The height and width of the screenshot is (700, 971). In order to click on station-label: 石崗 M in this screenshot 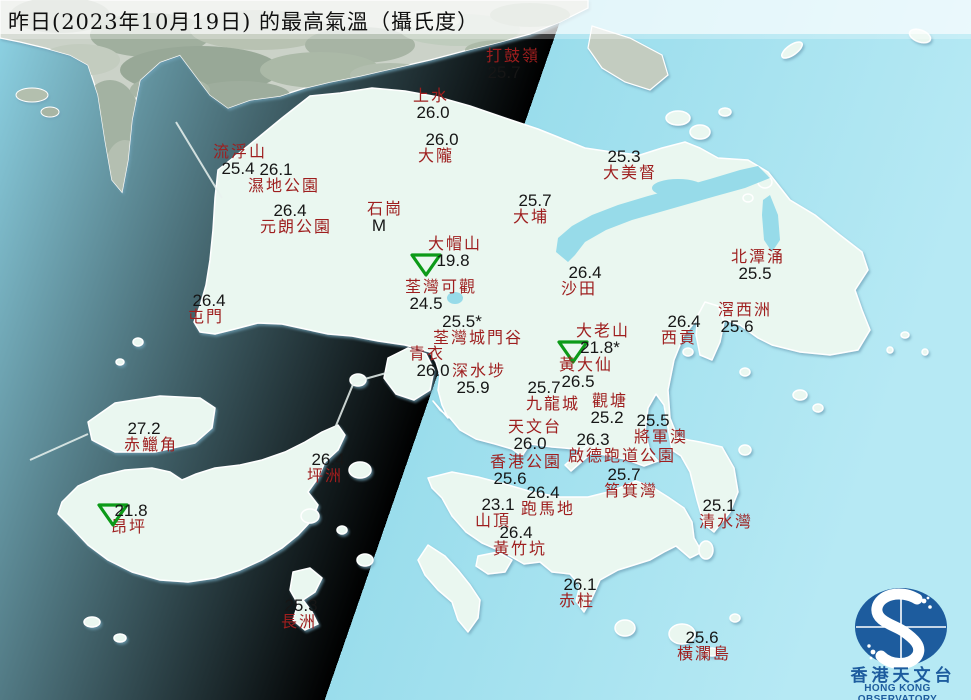, I will do `click(385, 217)`.